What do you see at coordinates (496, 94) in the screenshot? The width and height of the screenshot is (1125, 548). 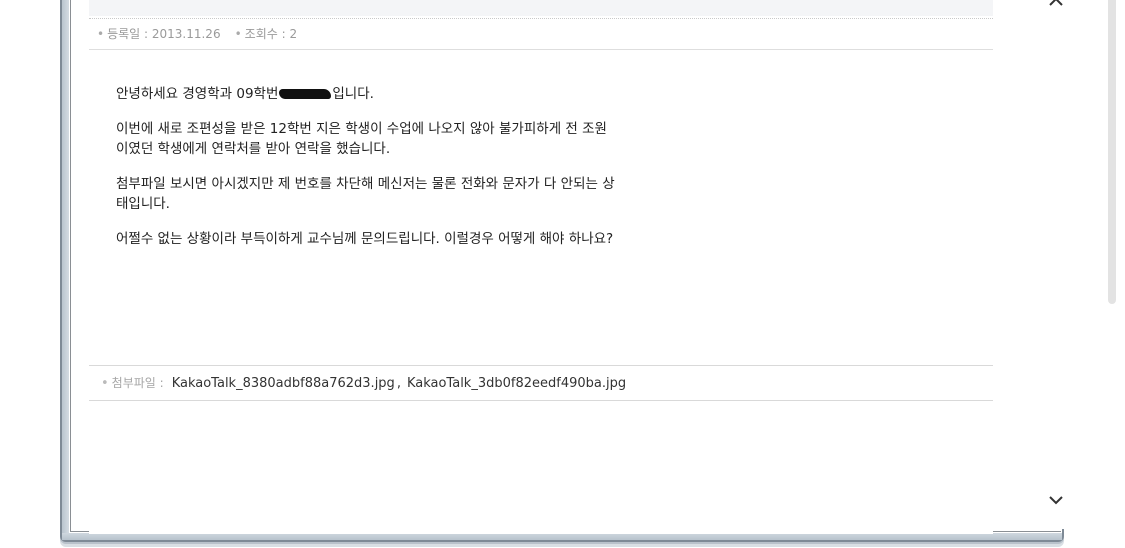 I see `post-paragraph: 안녕하세요 경영학과 09학번 입니다.` at bounding box center [496, 94].